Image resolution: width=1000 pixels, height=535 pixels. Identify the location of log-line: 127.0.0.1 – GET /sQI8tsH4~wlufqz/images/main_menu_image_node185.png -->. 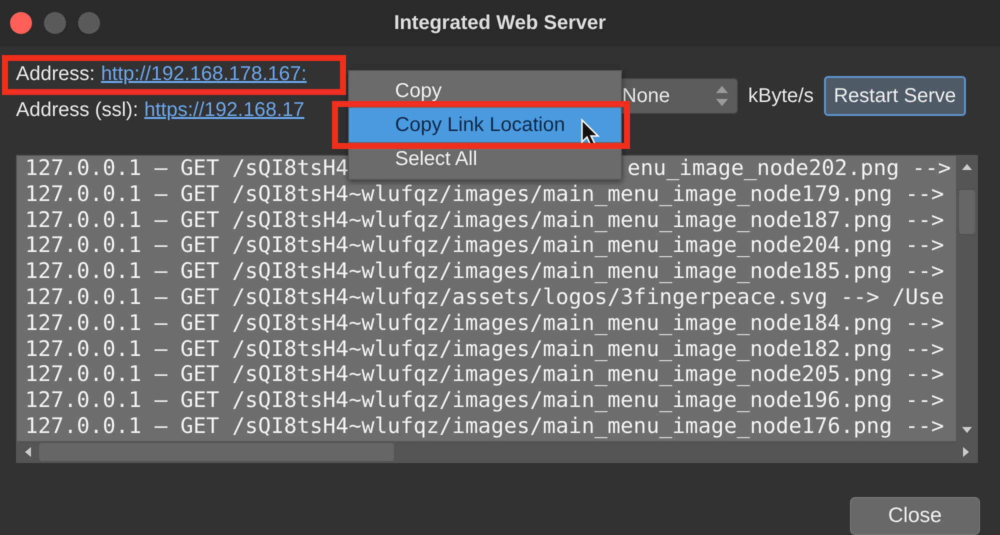
(484, 271).